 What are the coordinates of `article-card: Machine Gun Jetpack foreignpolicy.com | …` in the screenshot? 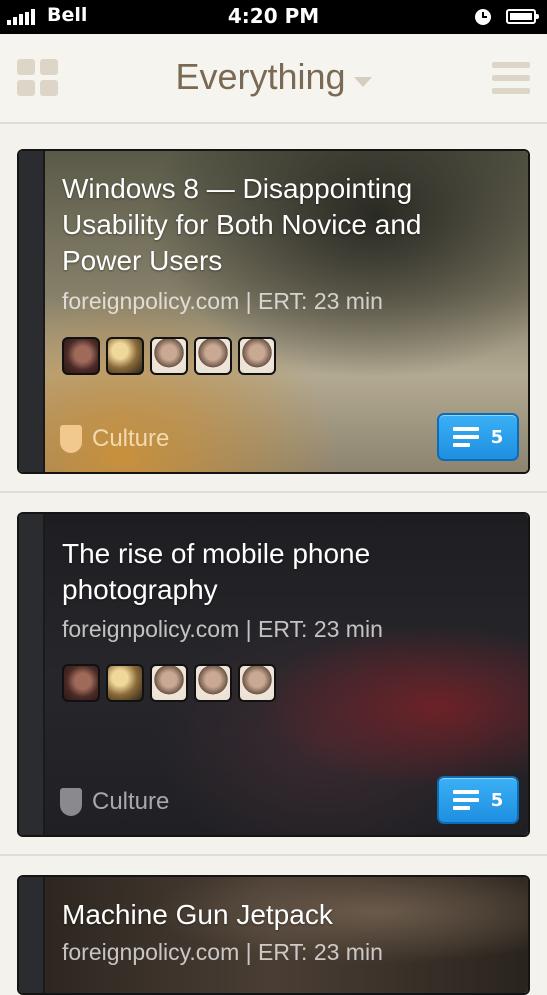 It's located at (273, 935).